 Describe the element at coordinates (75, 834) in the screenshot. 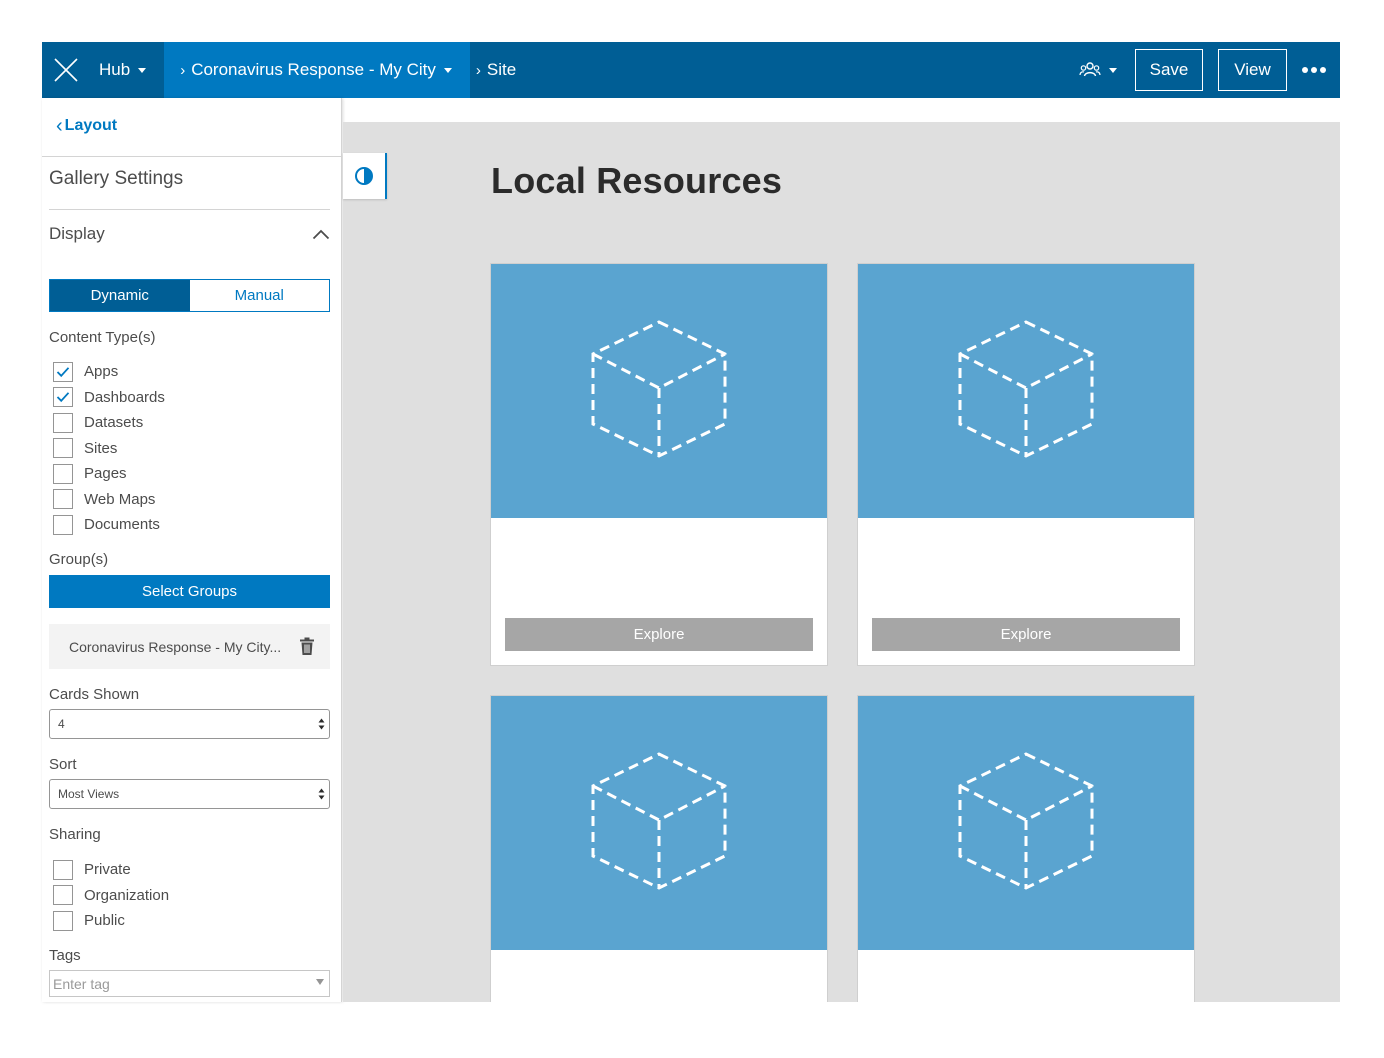

I see `sharing-label: Sharing` at that location.